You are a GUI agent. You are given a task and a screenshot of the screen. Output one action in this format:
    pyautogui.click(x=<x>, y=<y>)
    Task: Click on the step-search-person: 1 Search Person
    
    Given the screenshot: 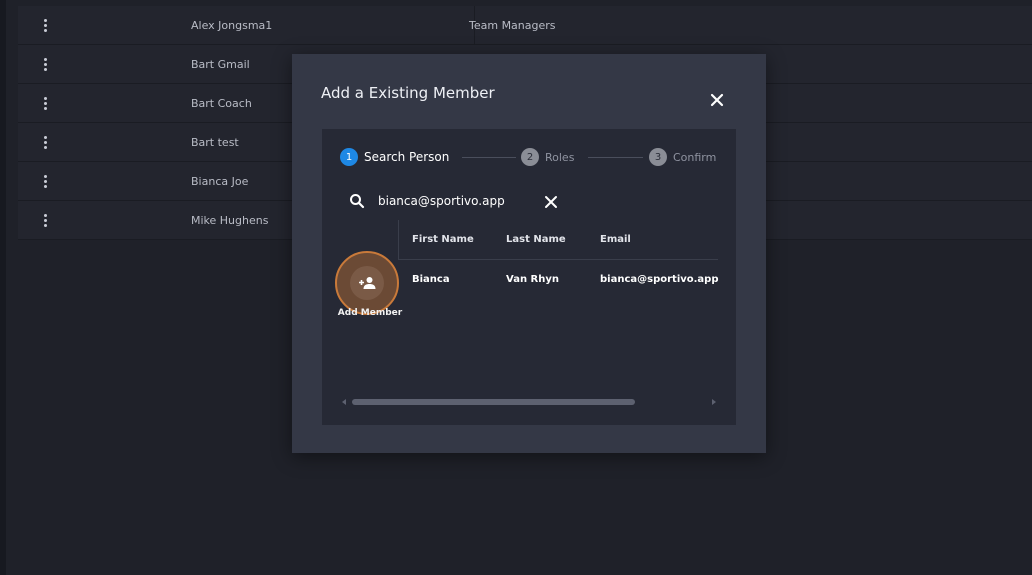 What is the action you would take?
    pyautogui.click(x=394, y=157)
    